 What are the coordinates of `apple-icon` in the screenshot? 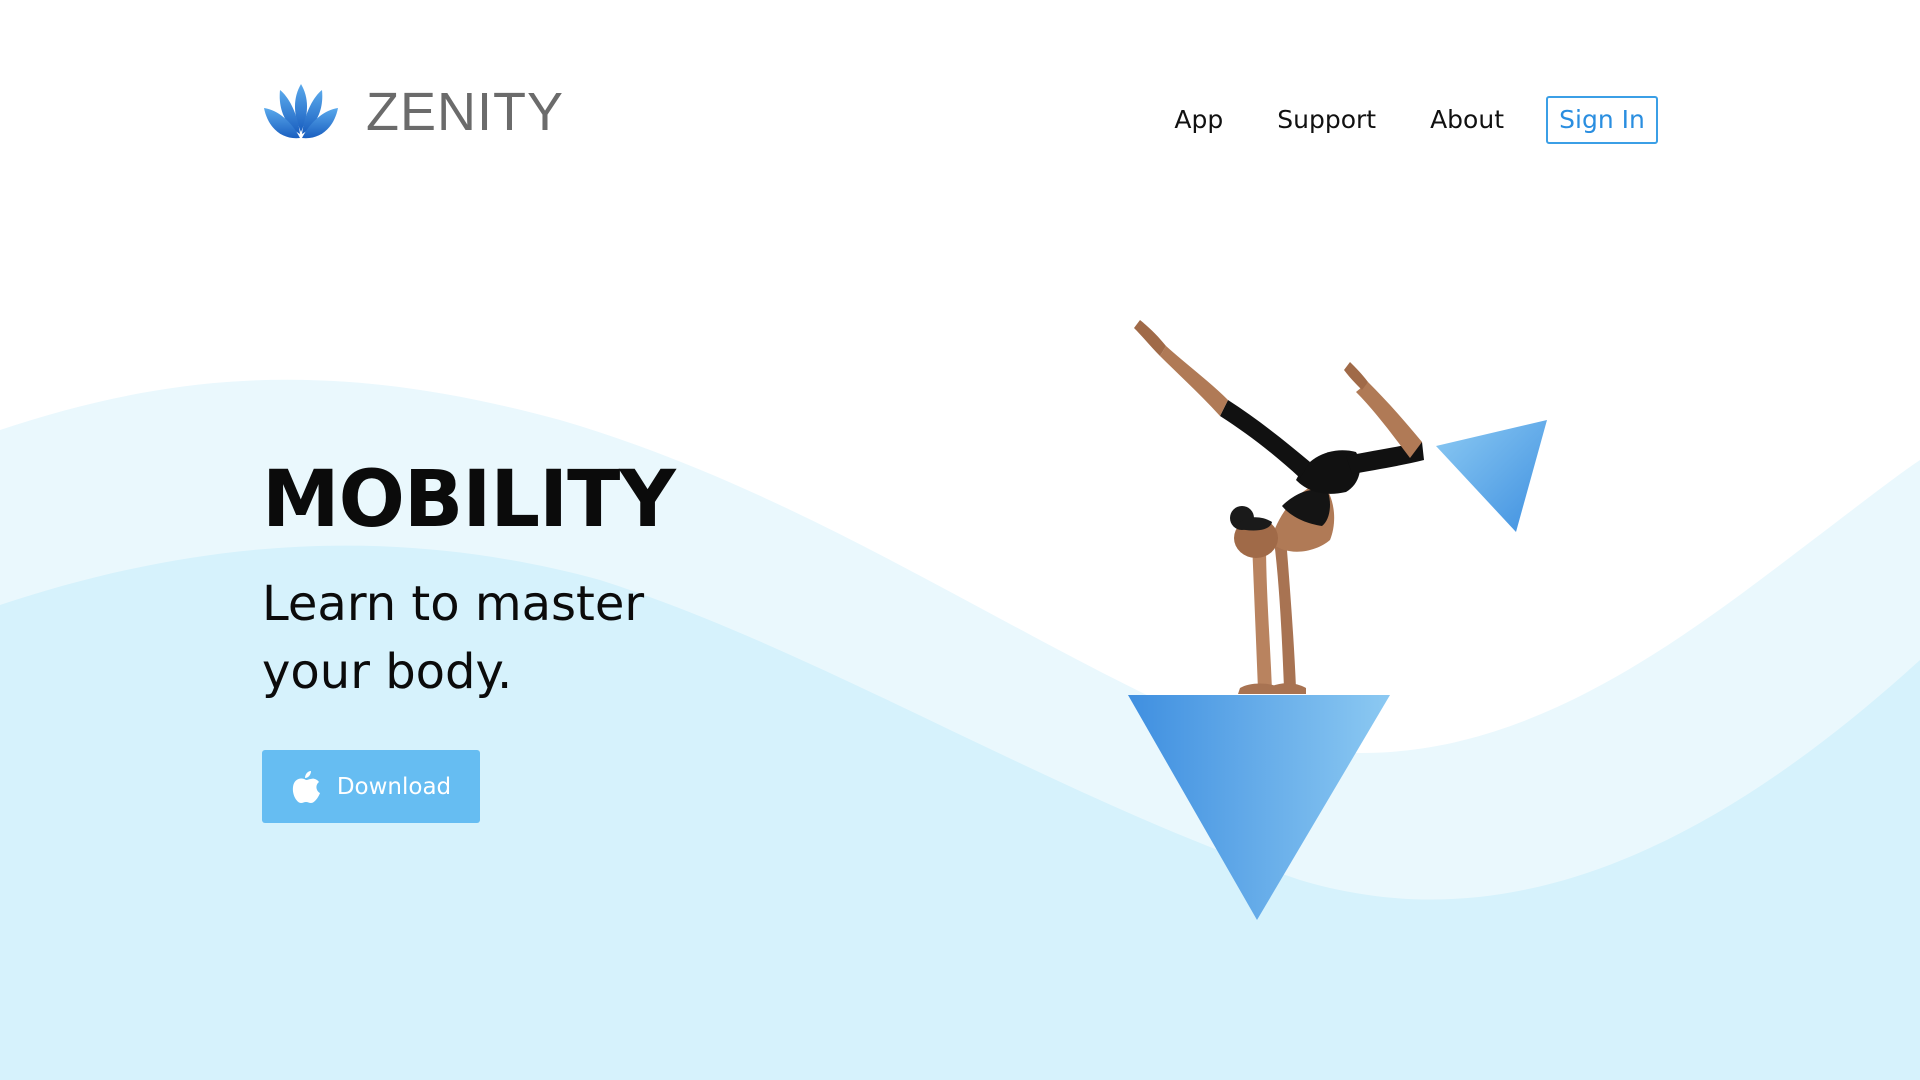 It's located at (306, 786).